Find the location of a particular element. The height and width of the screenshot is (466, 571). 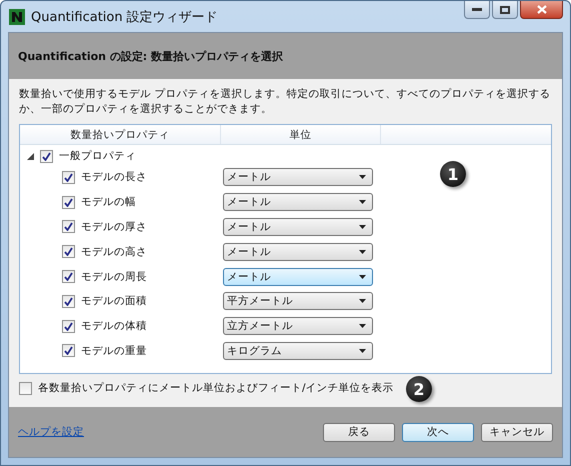

dialog-button: 戻る is located at coordinates (359, 432).